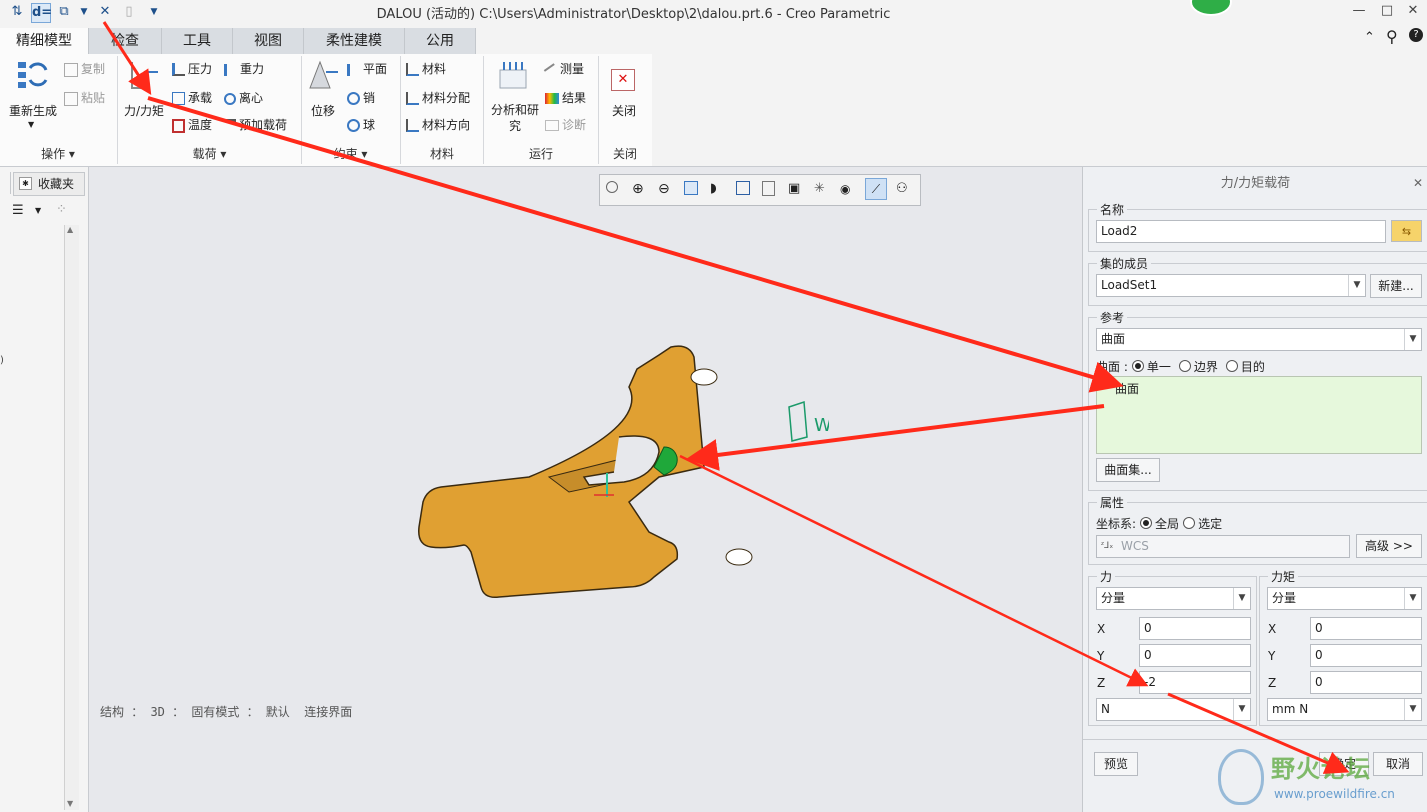  What do you see at coordinates (1258, 733) in the screenshot?
I see `arrow-to-ok-button` at bounding box center [1258, 733].